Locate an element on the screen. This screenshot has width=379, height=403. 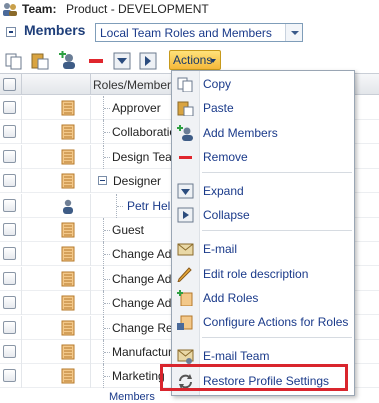
caret-down-icon is located at coordinates (213, 61).